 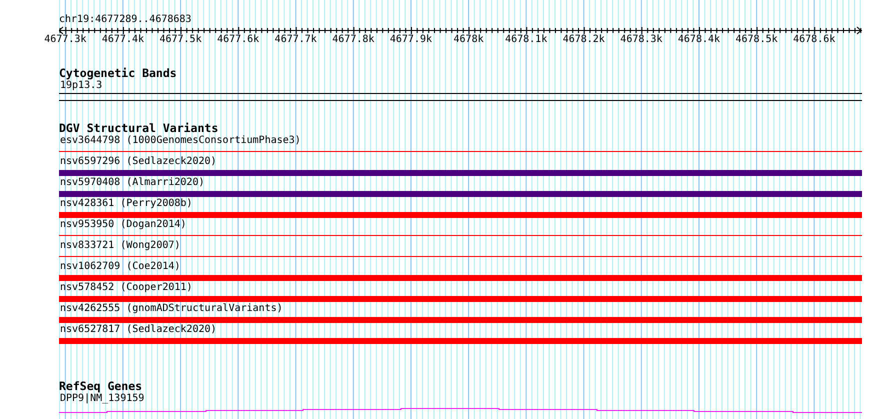 I want to click on tick-label: 4677.5k, so click(x=180, y=40).